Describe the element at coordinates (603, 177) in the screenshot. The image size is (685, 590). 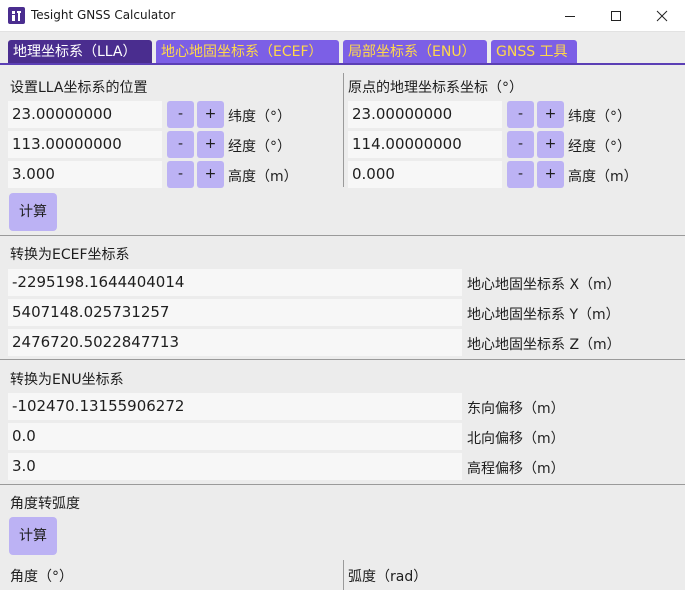
I see `origin-altitude-label: 高度（m）` at that location.